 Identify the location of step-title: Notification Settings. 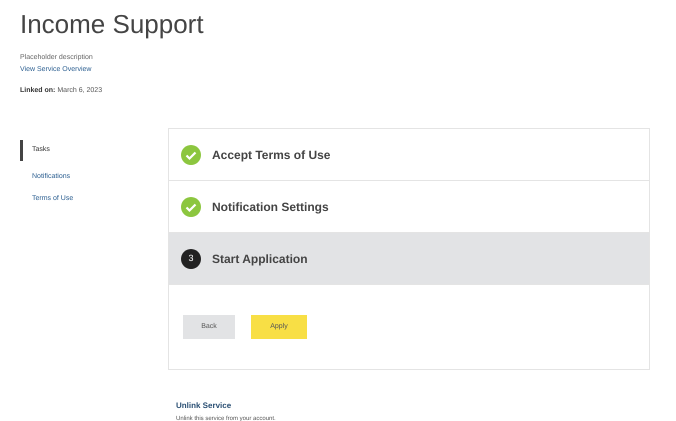
(270, 207).